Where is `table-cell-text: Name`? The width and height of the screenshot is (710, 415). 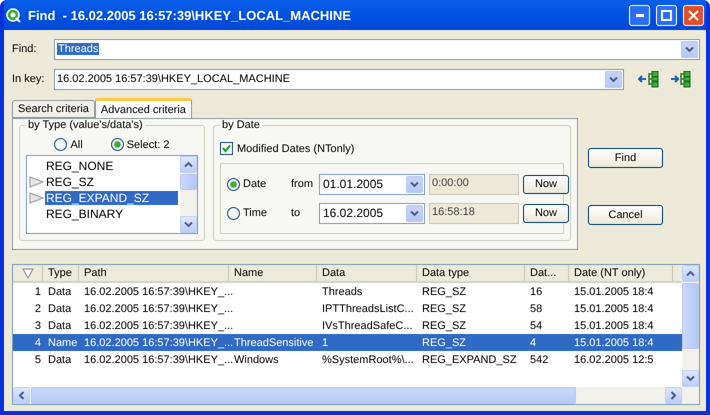 table-cell-text: Name is located at coordinates (62, 343).